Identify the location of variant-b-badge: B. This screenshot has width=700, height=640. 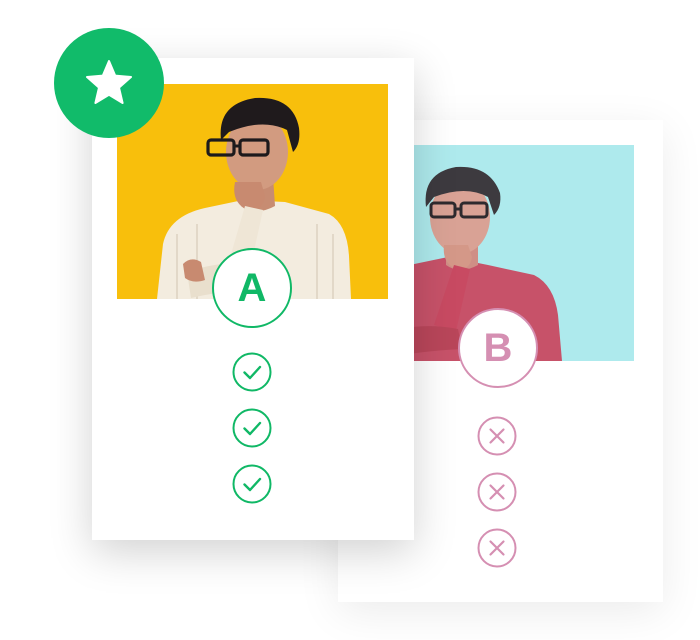
(498, 348).